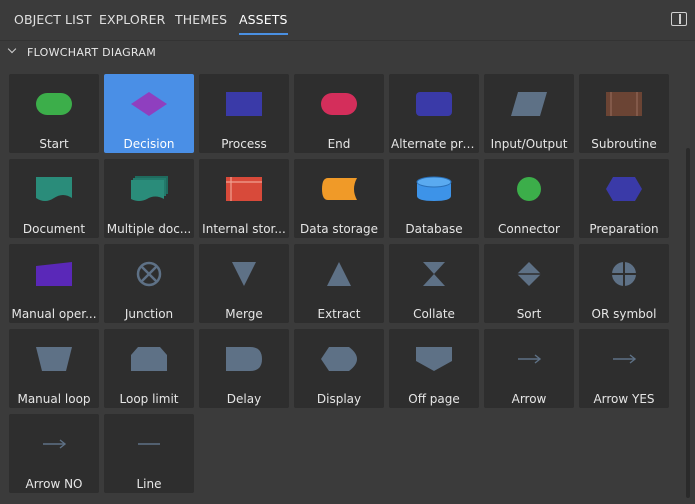 The height and width of the screenshot is (504, 695). Describe the element at coordinates (244, 359) in the screenshot. I see `delay-icon` at that location.